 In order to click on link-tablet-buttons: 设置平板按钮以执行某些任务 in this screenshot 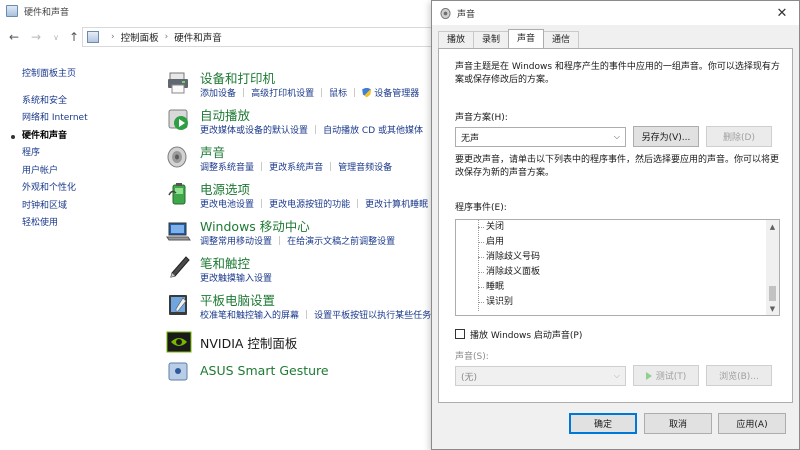, I will do `click(372, 314)`.